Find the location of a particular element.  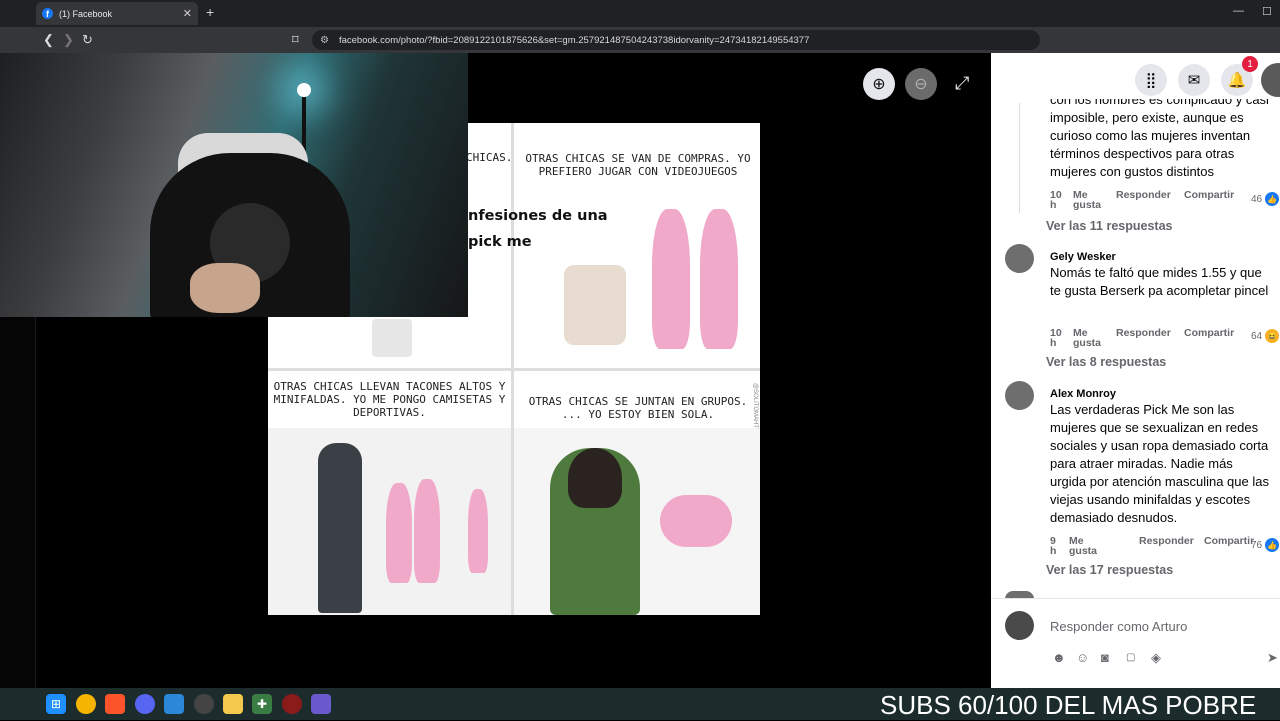

view-replies-link: Ver las 17 respuestas is located at coordinates (1109, 570).